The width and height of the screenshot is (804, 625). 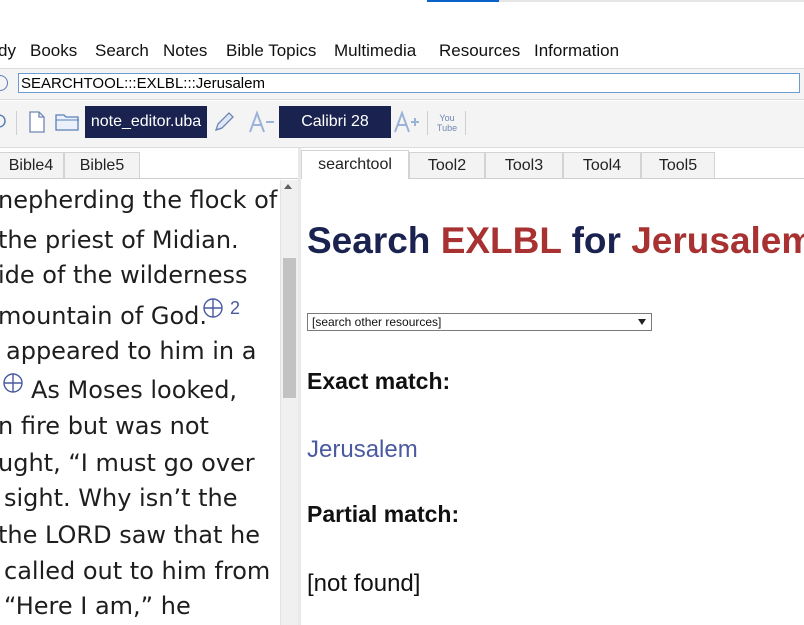 I want to click on menu-notes: Notes, so click(x=185, y=51).